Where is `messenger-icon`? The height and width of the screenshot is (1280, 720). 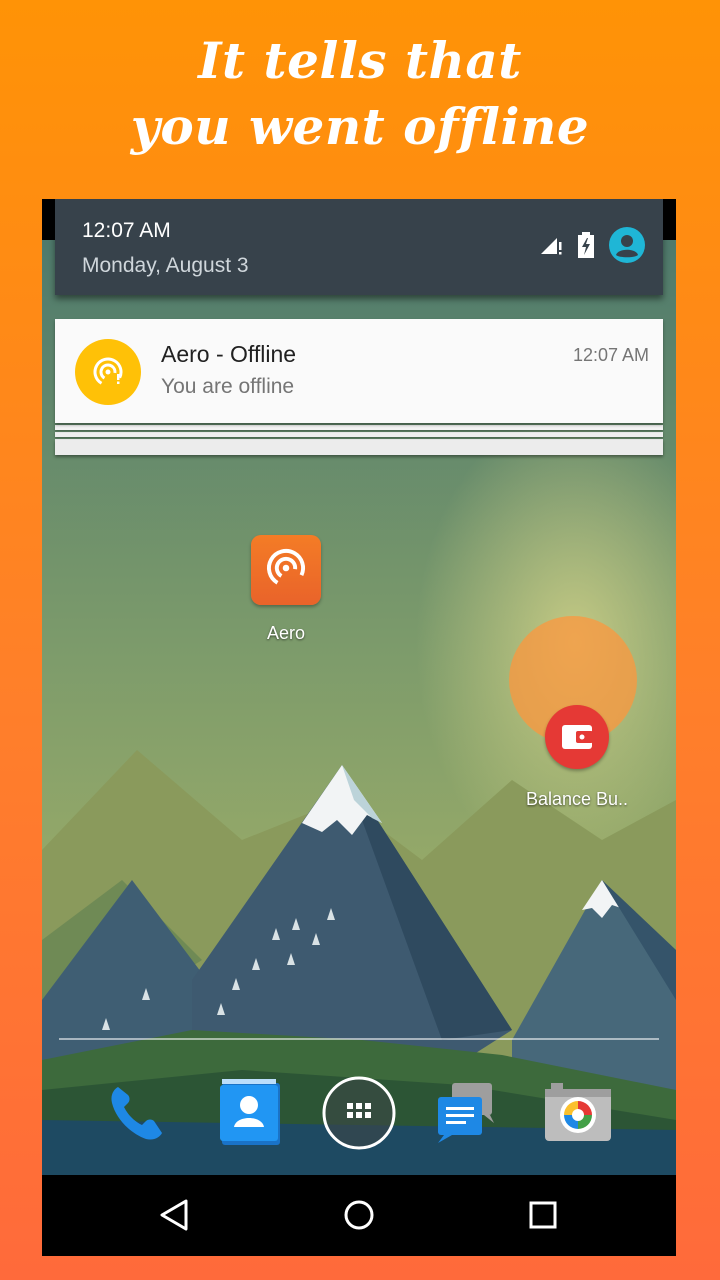
messenger-icon is located at coordinates (466, 1113).